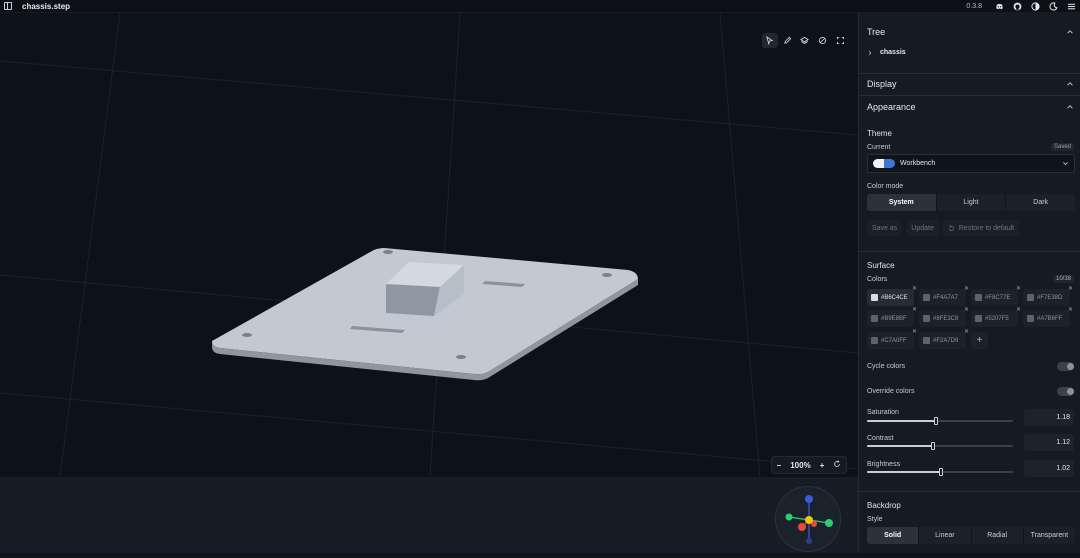  I want to click on color-chip: #F4A7A7 ✕, so click(944, 296).